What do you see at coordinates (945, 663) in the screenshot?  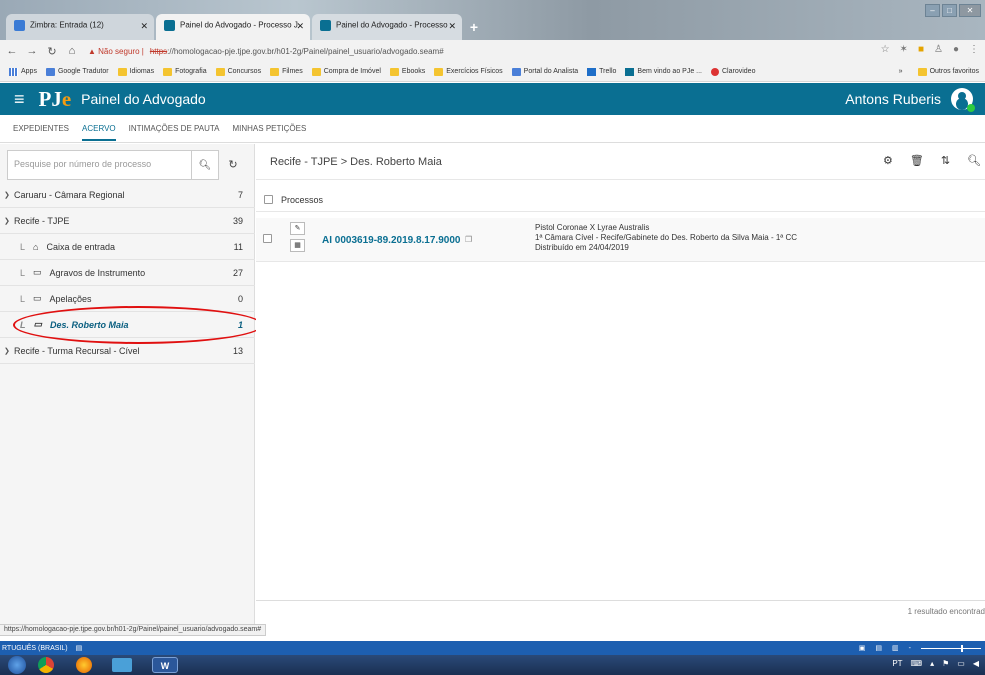 I see `flag-icon: ⚑` at bounding box center [945, 663].